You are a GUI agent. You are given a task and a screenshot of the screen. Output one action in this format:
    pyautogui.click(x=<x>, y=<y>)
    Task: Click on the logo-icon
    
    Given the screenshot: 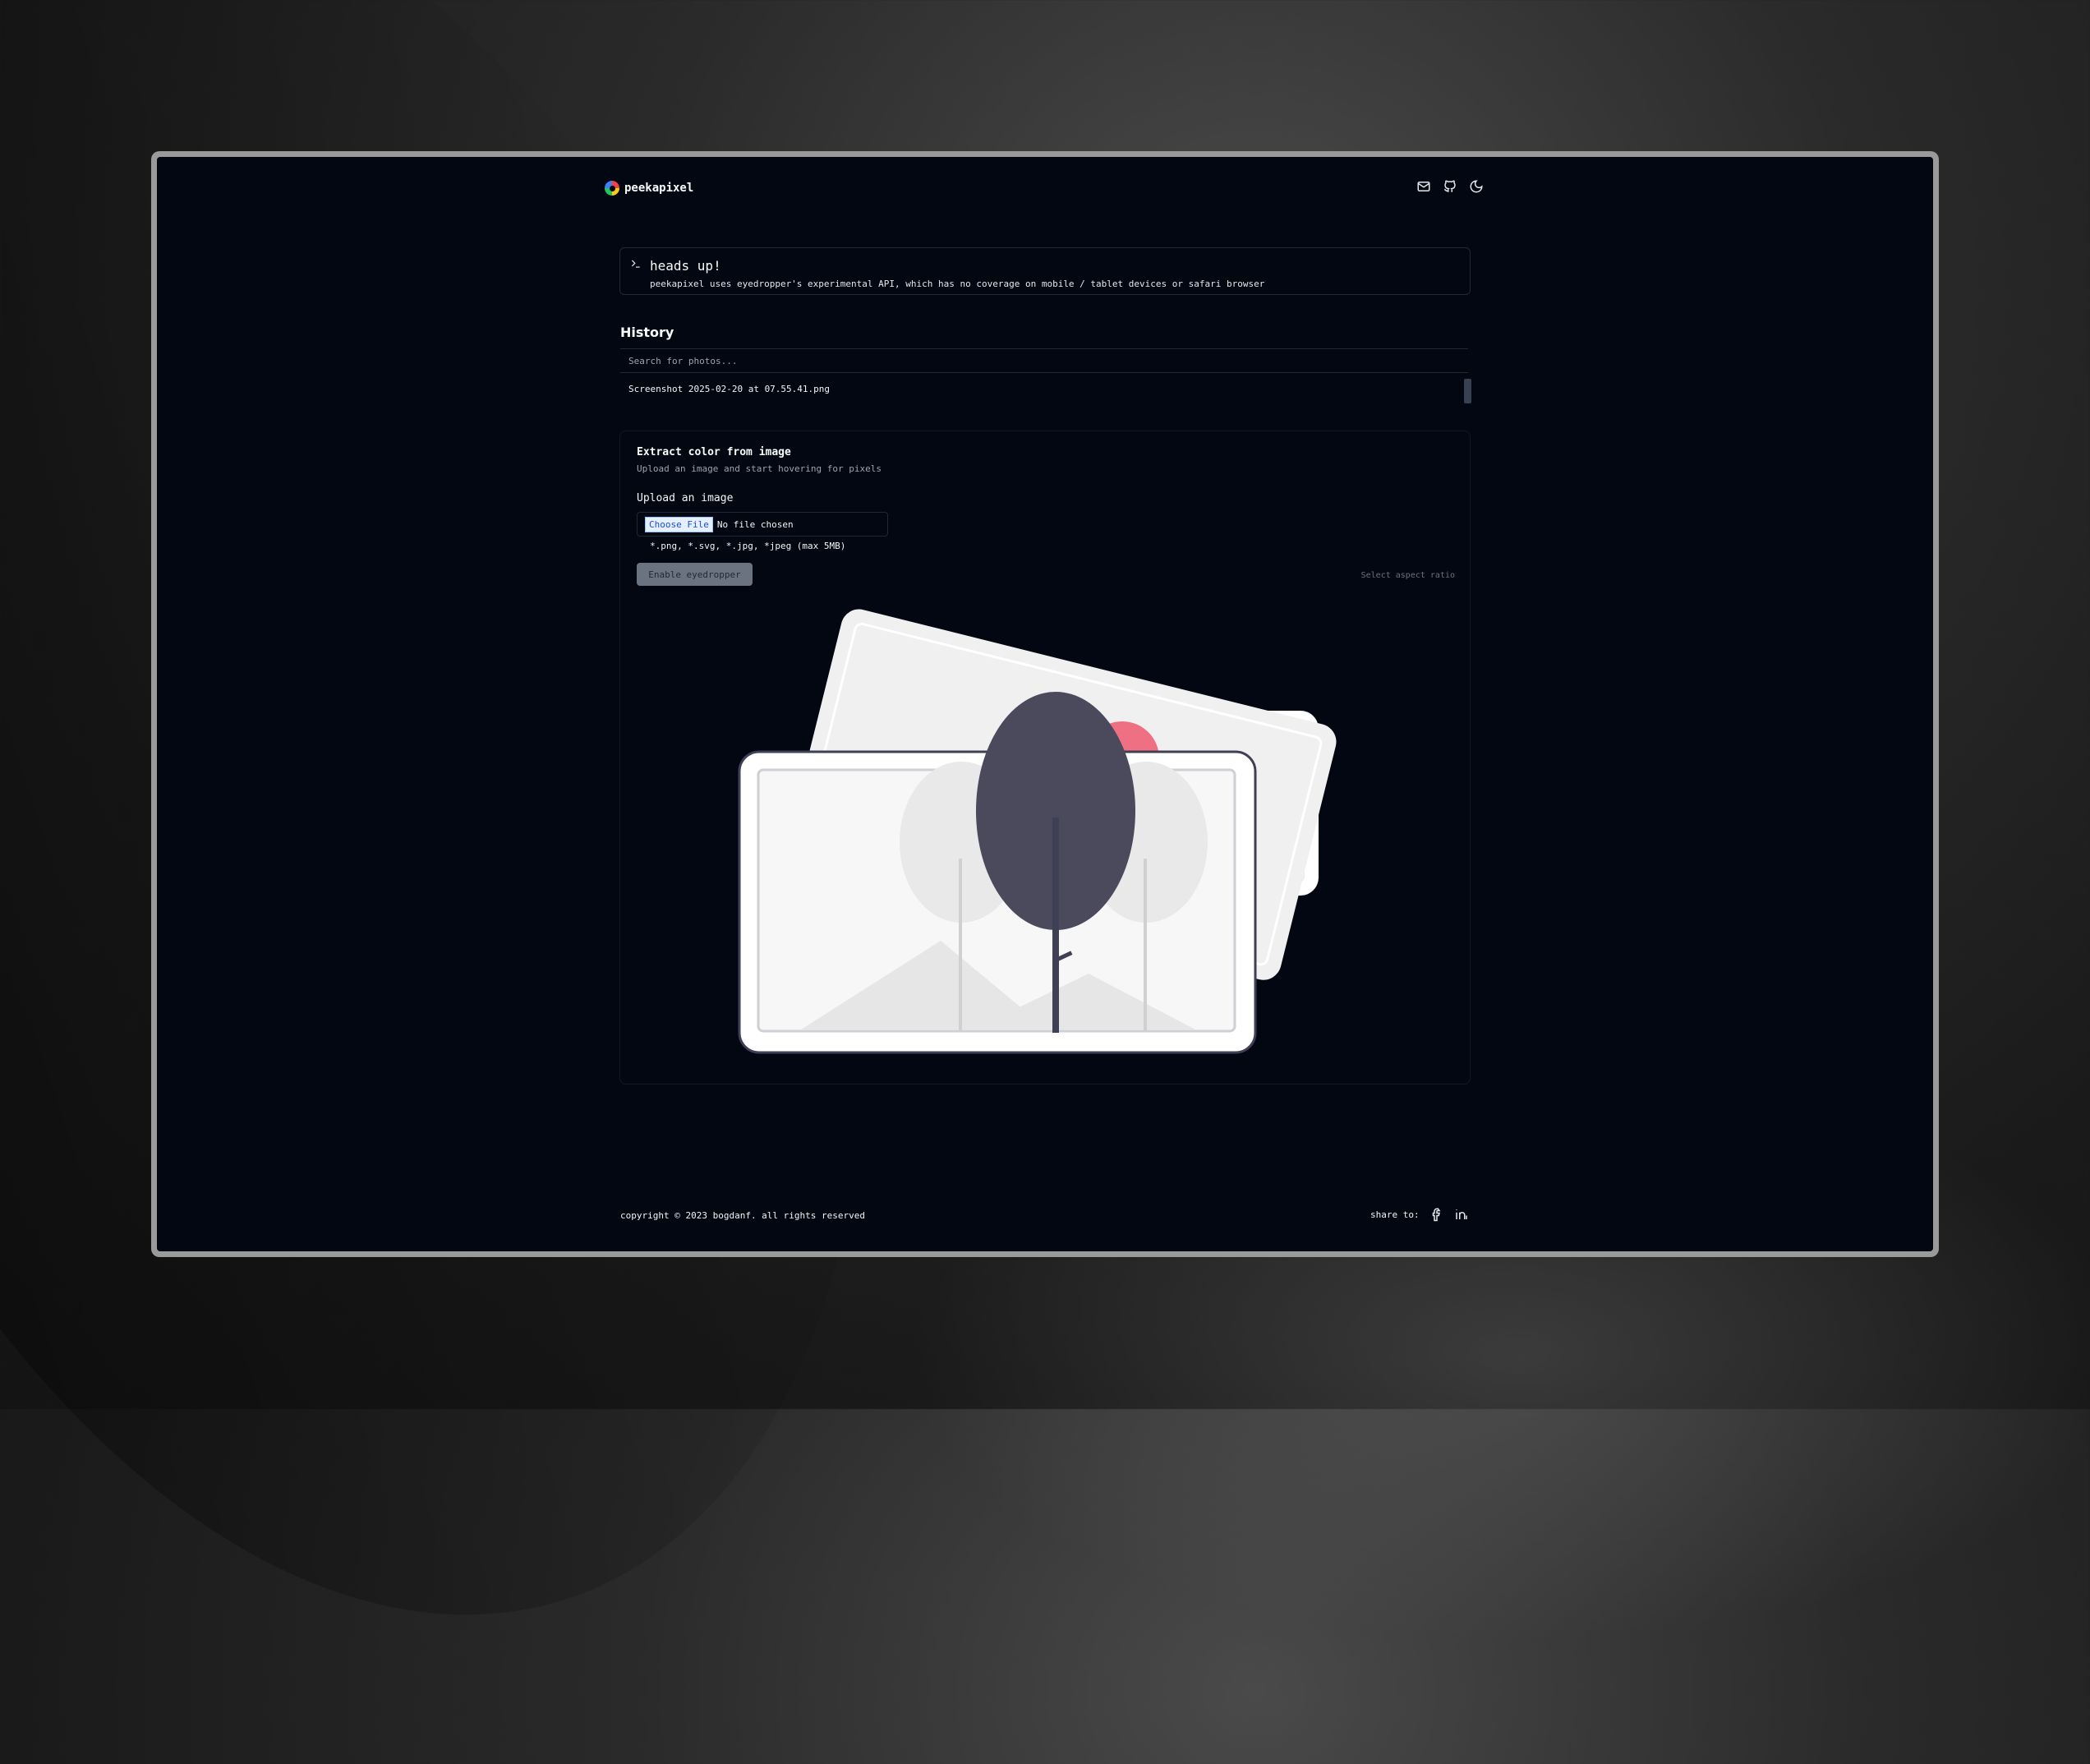 What is the action you would take?
    pyautogui.click(x=612, y=188)
    